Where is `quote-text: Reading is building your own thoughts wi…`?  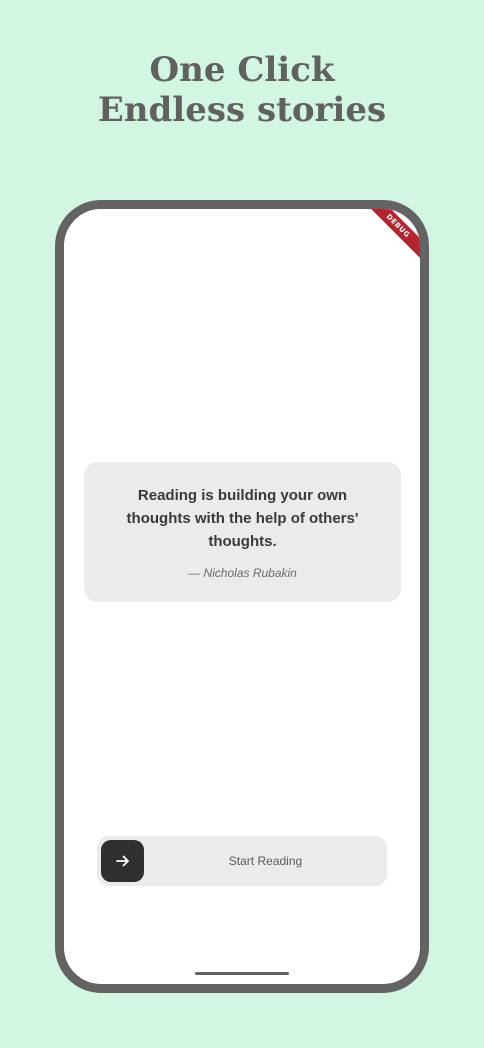 quote-text: Reading is building your own thoughts wi… is located at coordinates (242, 518).